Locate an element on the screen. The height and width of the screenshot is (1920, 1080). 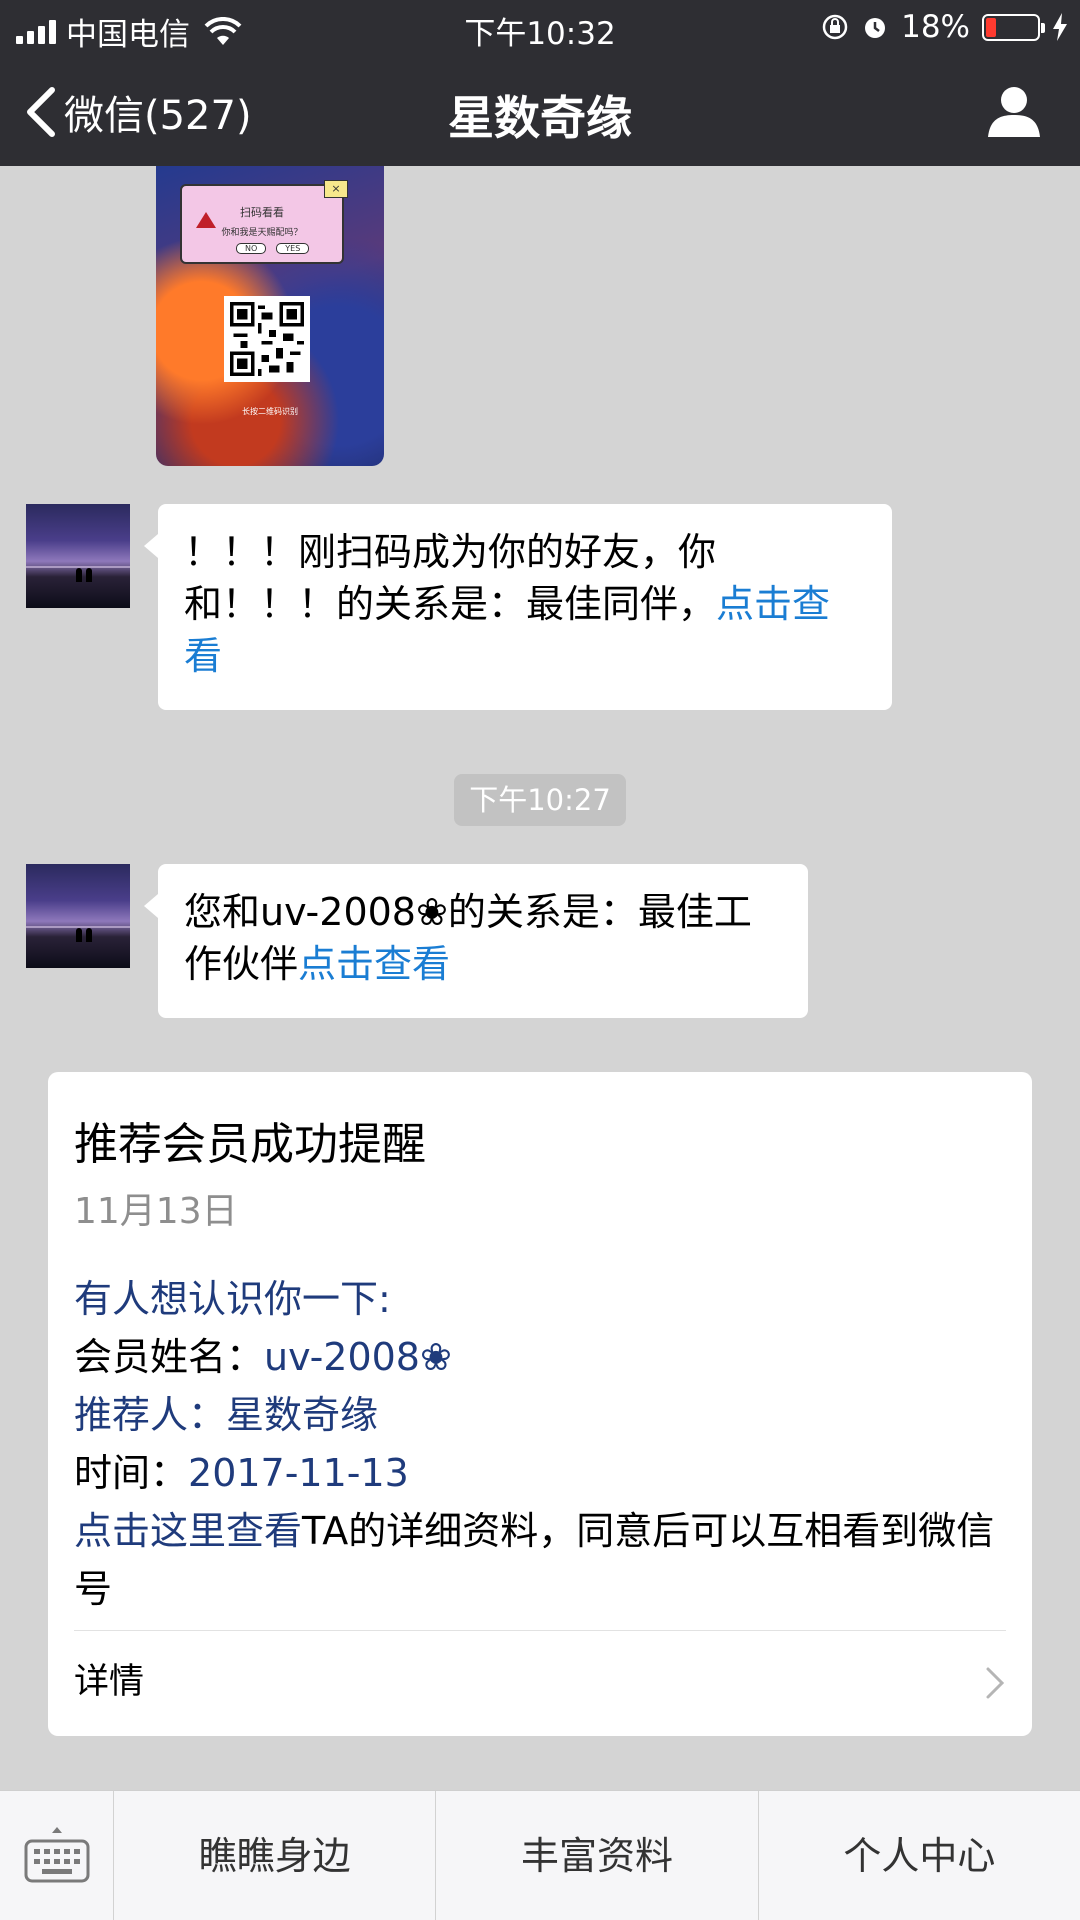
view-link: 点击查看 is located at coordinates (374, 964).